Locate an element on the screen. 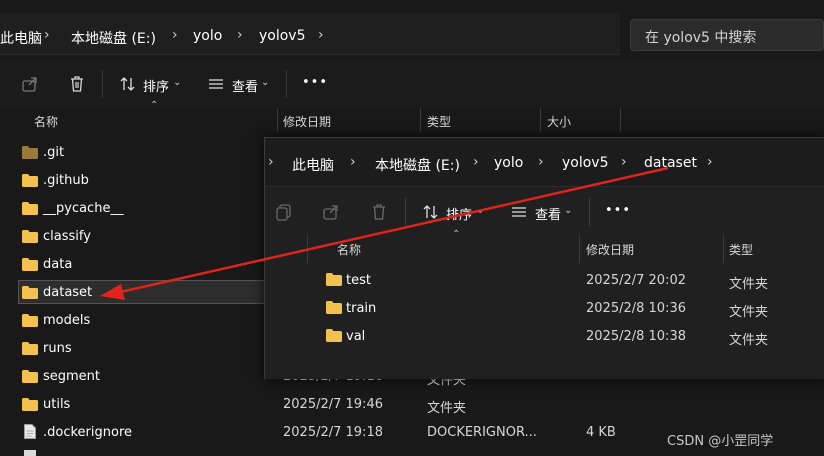 Image resolution: width=824 pixels, height=456 pixels. watermark: CSDN @小罡同学 is located at coordinates (720, 441).